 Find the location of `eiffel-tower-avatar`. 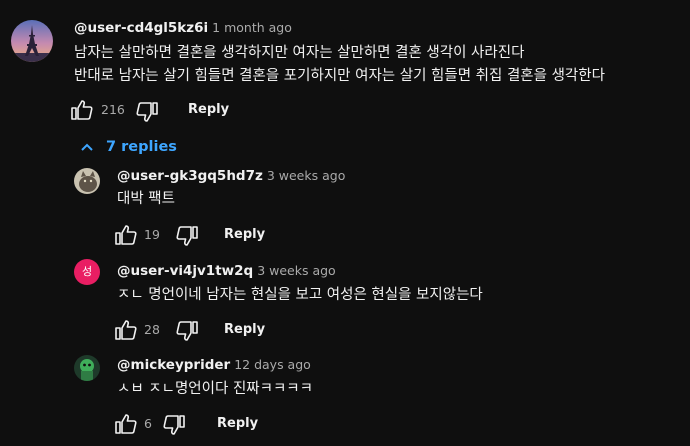

eiffel-tower-avatar is located at coordinates (32, 41).